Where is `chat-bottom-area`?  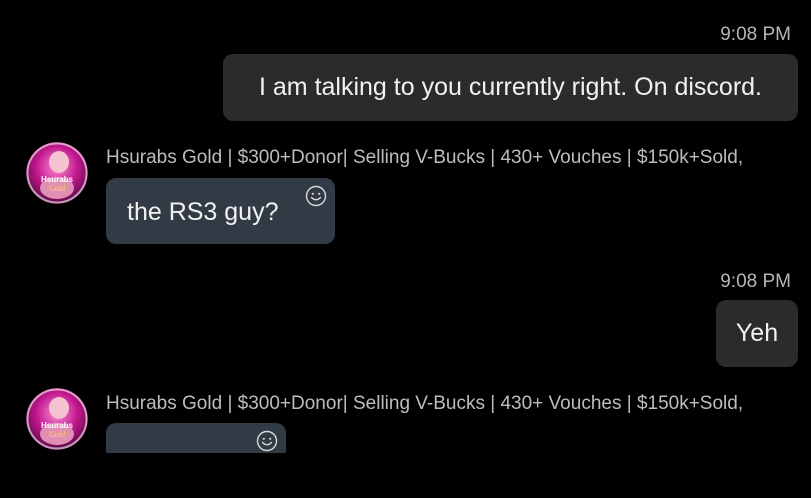 chat-bottom-area is located at coordinates (405, 475).